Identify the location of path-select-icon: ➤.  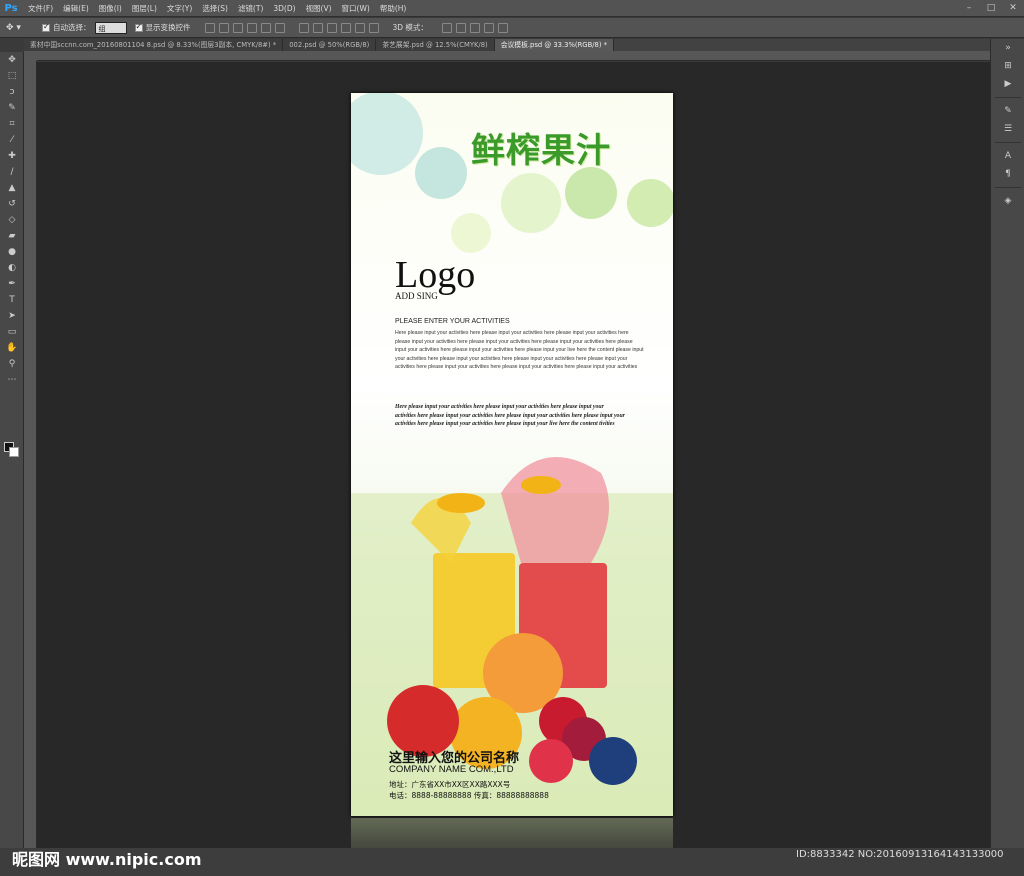
(12, 316).